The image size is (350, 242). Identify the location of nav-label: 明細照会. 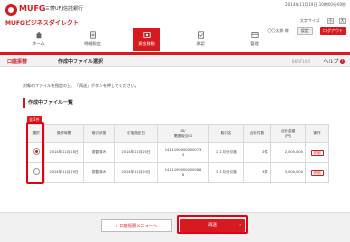
(92, 43).